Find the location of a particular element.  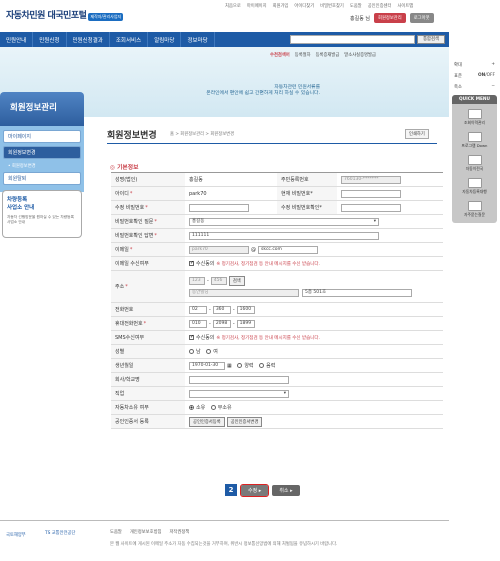

nav-item-result: 민원신청결과 is located at coordinates (88, 39).